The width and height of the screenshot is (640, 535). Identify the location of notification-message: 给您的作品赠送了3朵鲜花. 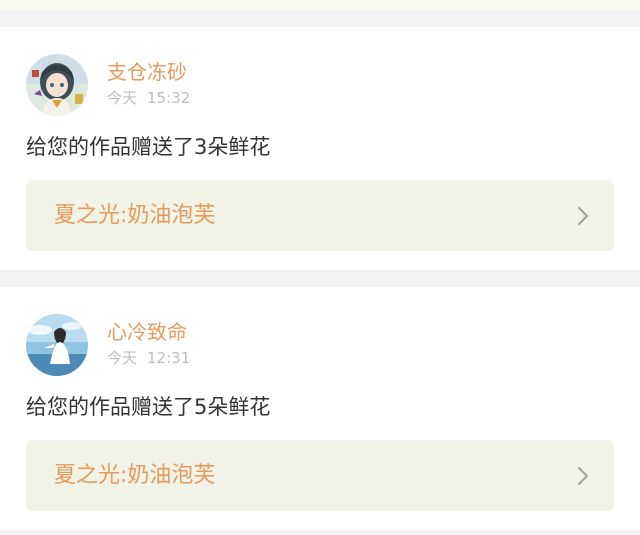
(148, 147).